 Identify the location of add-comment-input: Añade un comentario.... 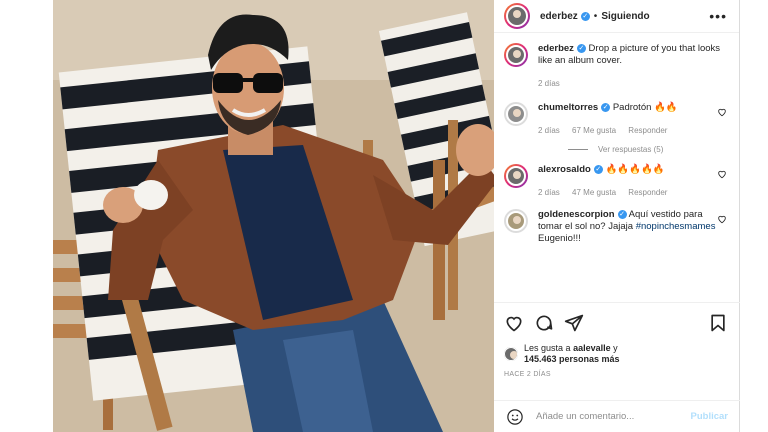
(613, 416).